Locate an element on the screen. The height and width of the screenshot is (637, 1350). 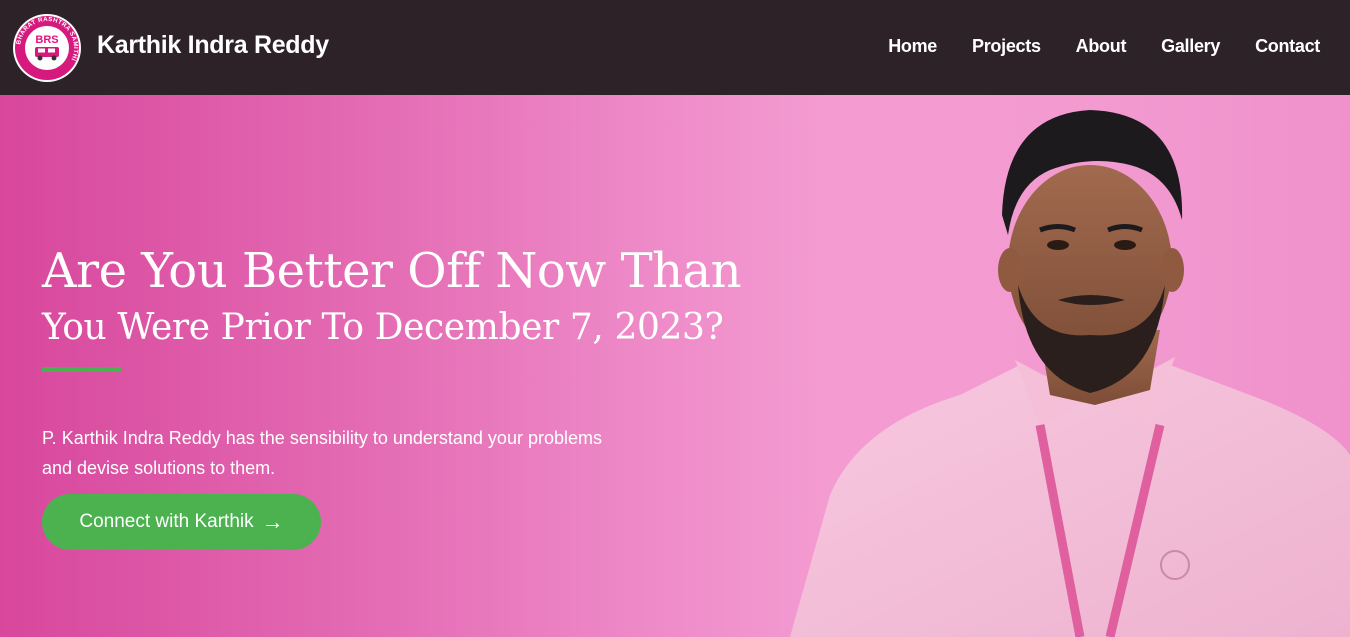
logo-text: BRS is located at coordinates (46, 40).